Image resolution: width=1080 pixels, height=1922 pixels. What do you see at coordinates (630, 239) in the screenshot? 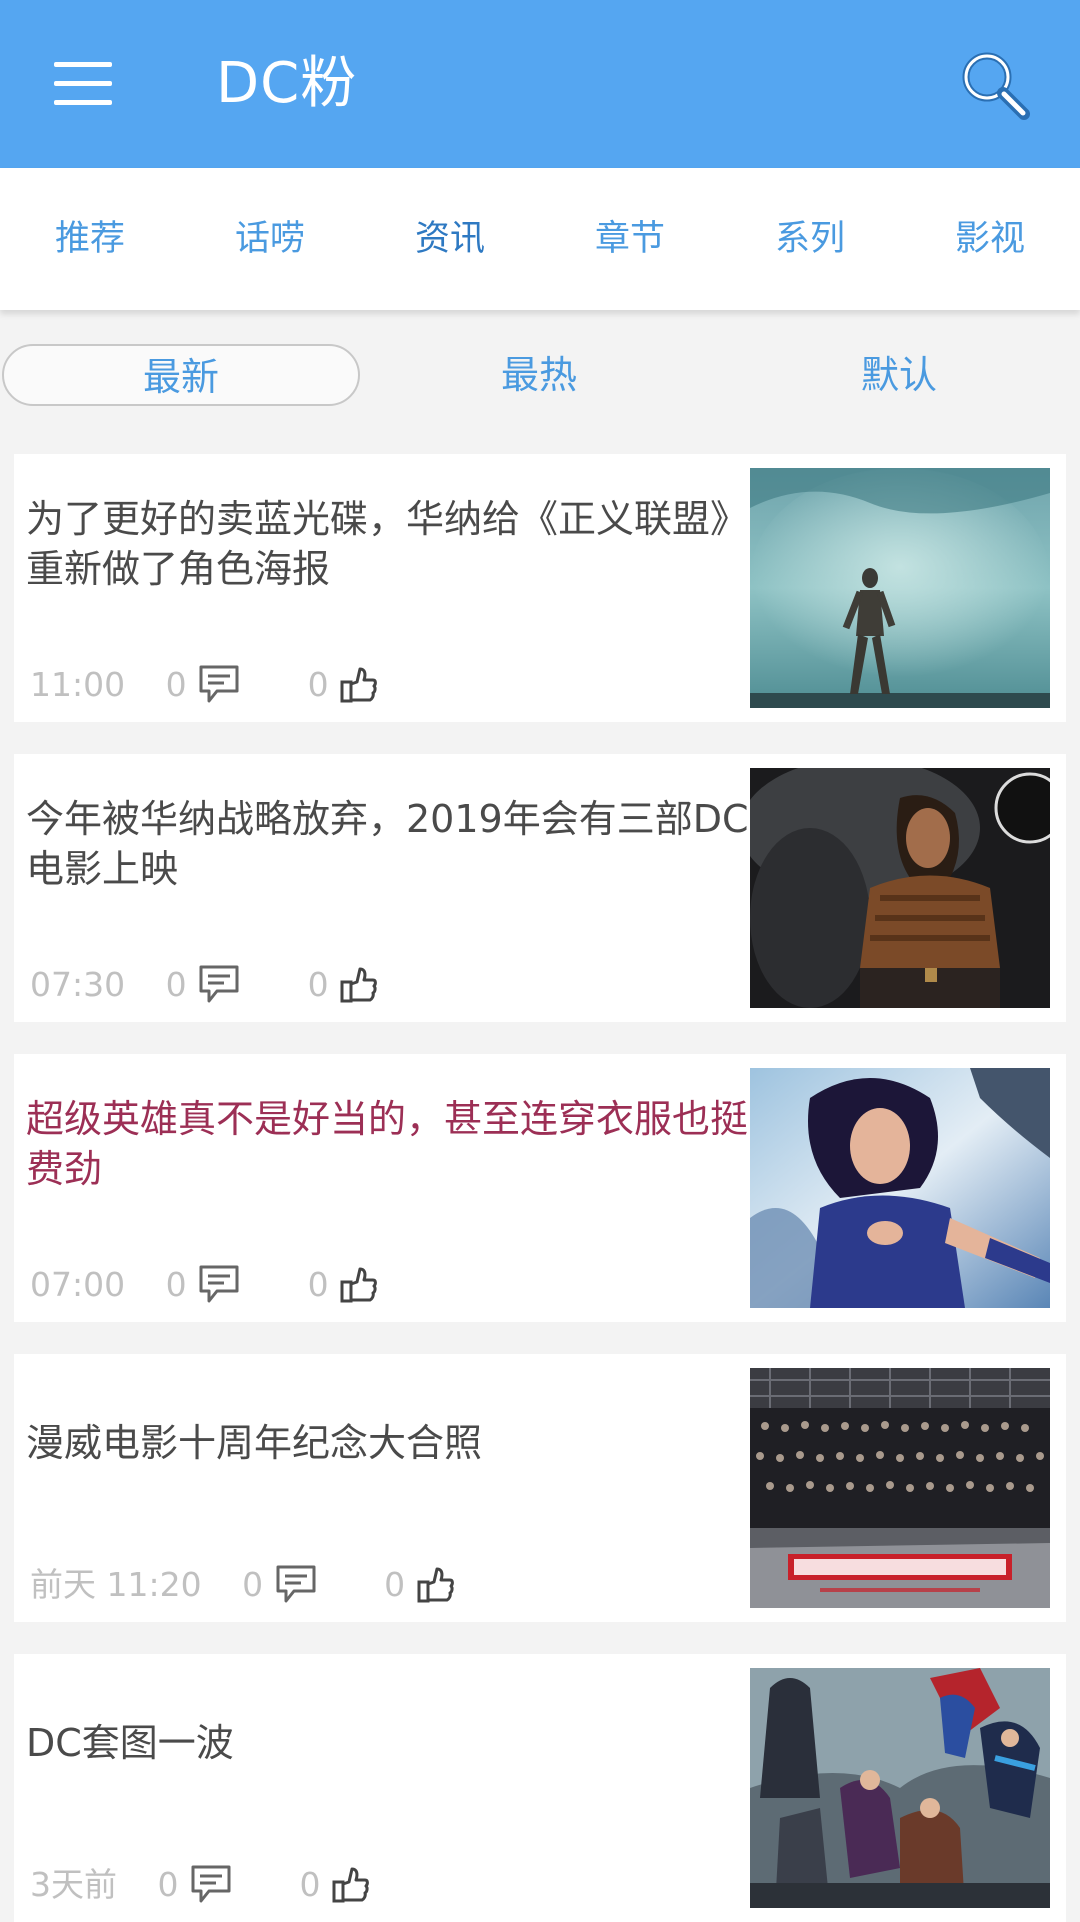
I see `tab-chapters: 章节` at bounding box center [630, 239].